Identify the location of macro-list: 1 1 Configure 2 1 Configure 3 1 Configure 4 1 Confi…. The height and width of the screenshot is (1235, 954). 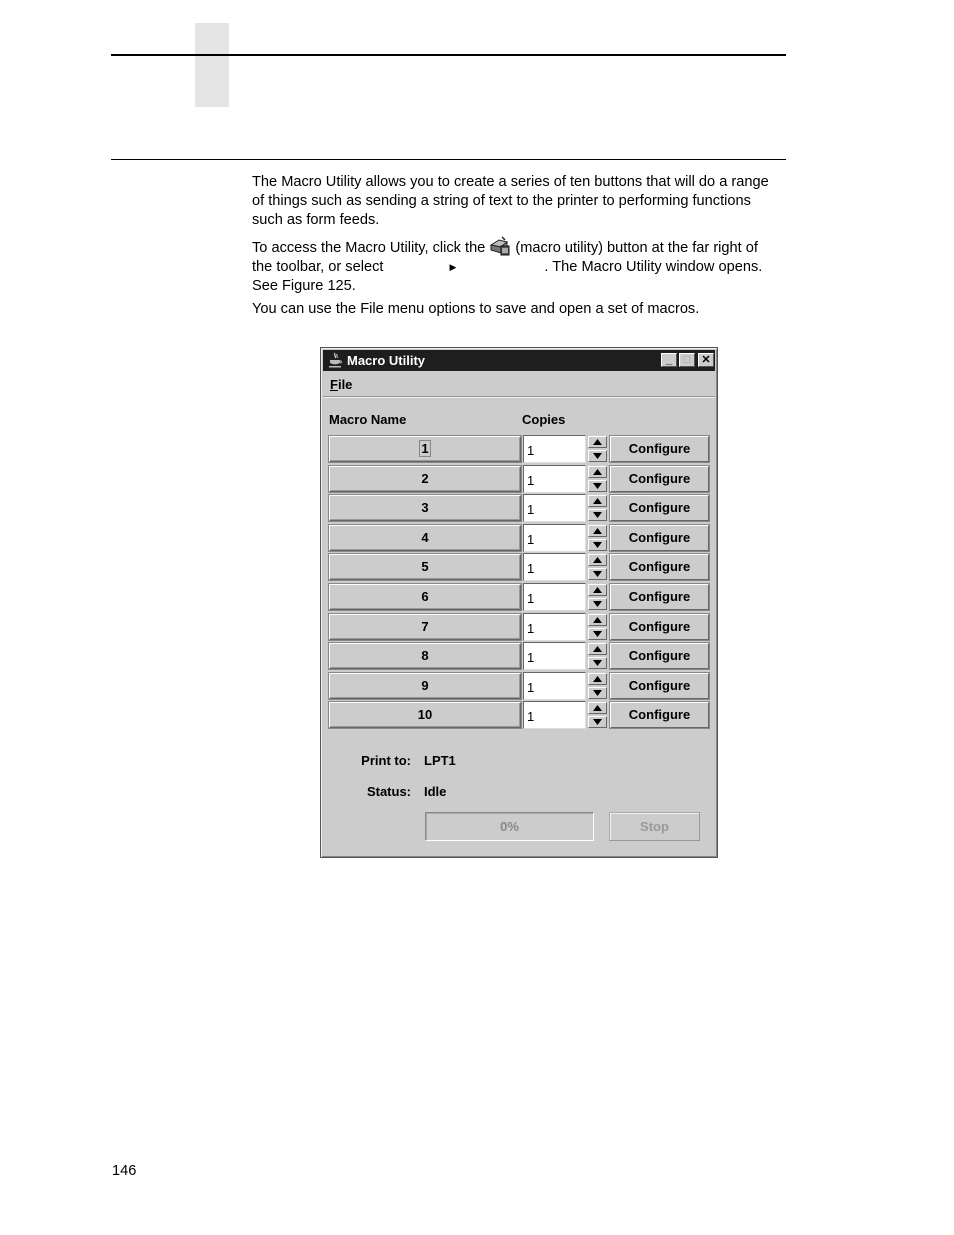
(520, 583).